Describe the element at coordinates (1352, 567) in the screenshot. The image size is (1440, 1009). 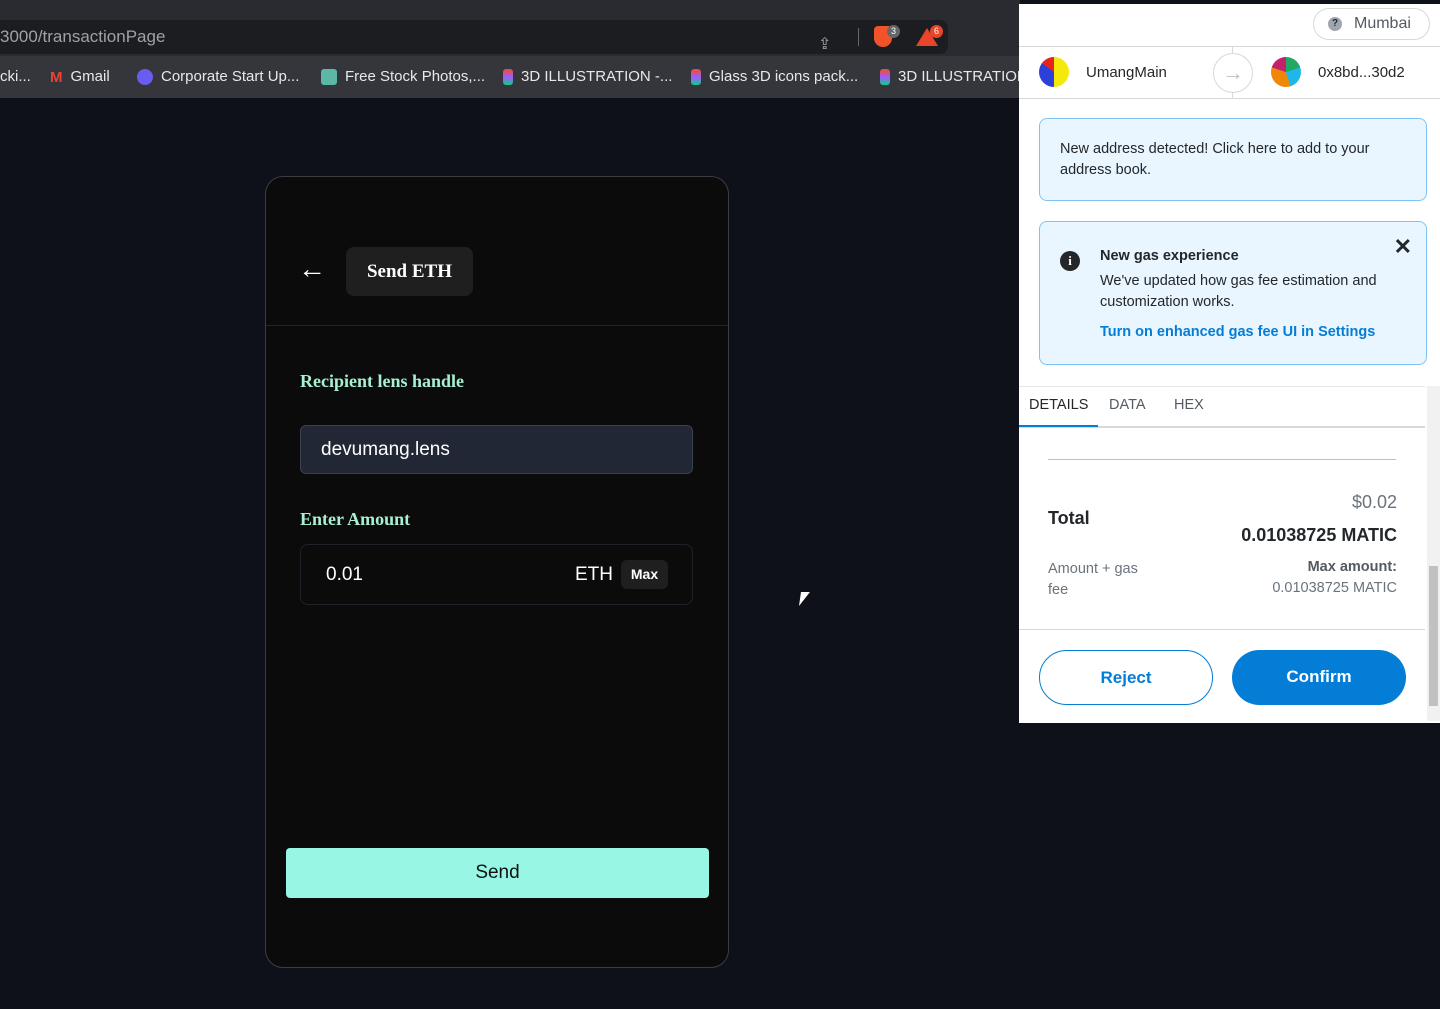
I see `max-amount-label: Max amount:` at that location.